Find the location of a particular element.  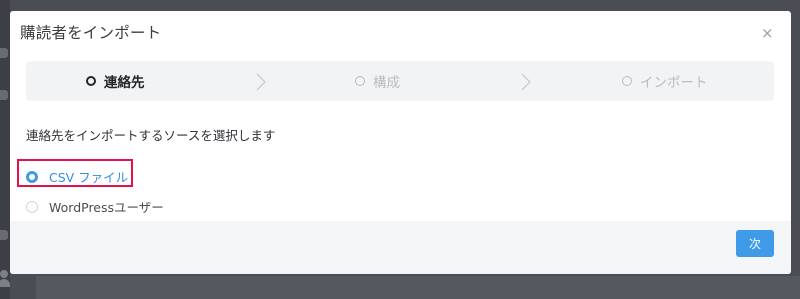

background-sidebar is located at coordinates (5, 149).